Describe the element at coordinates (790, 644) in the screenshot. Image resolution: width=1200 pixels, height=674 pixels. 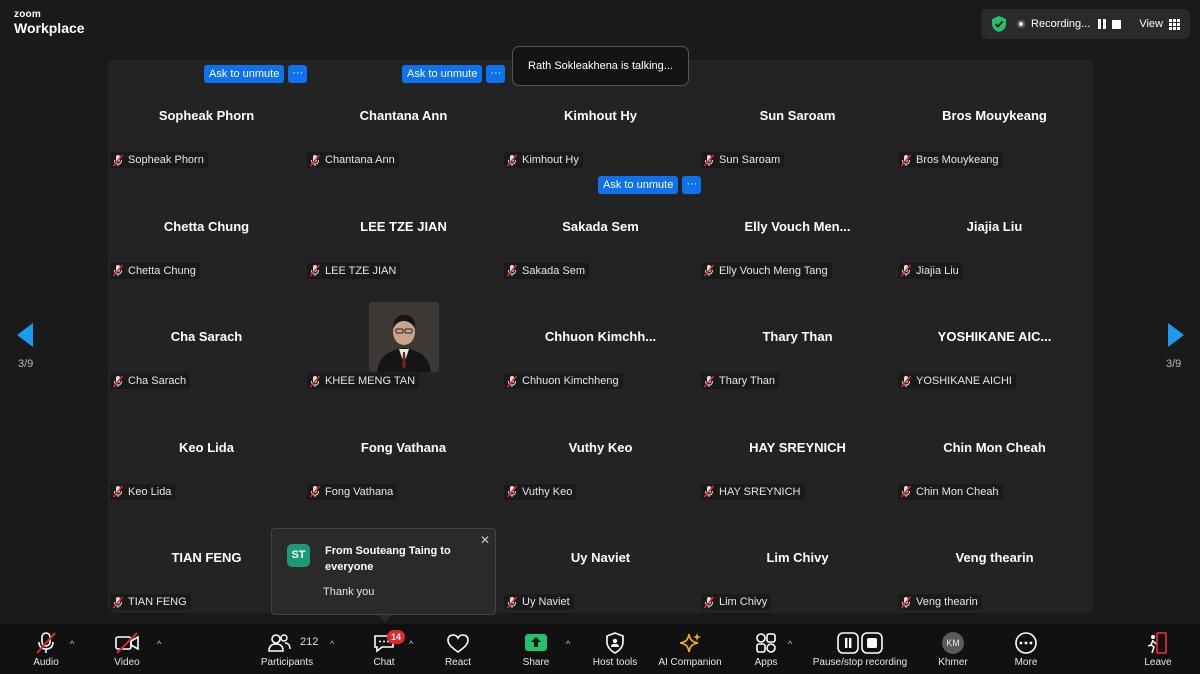
I see `apps-options-chevron-up-icon: ^` at that location.